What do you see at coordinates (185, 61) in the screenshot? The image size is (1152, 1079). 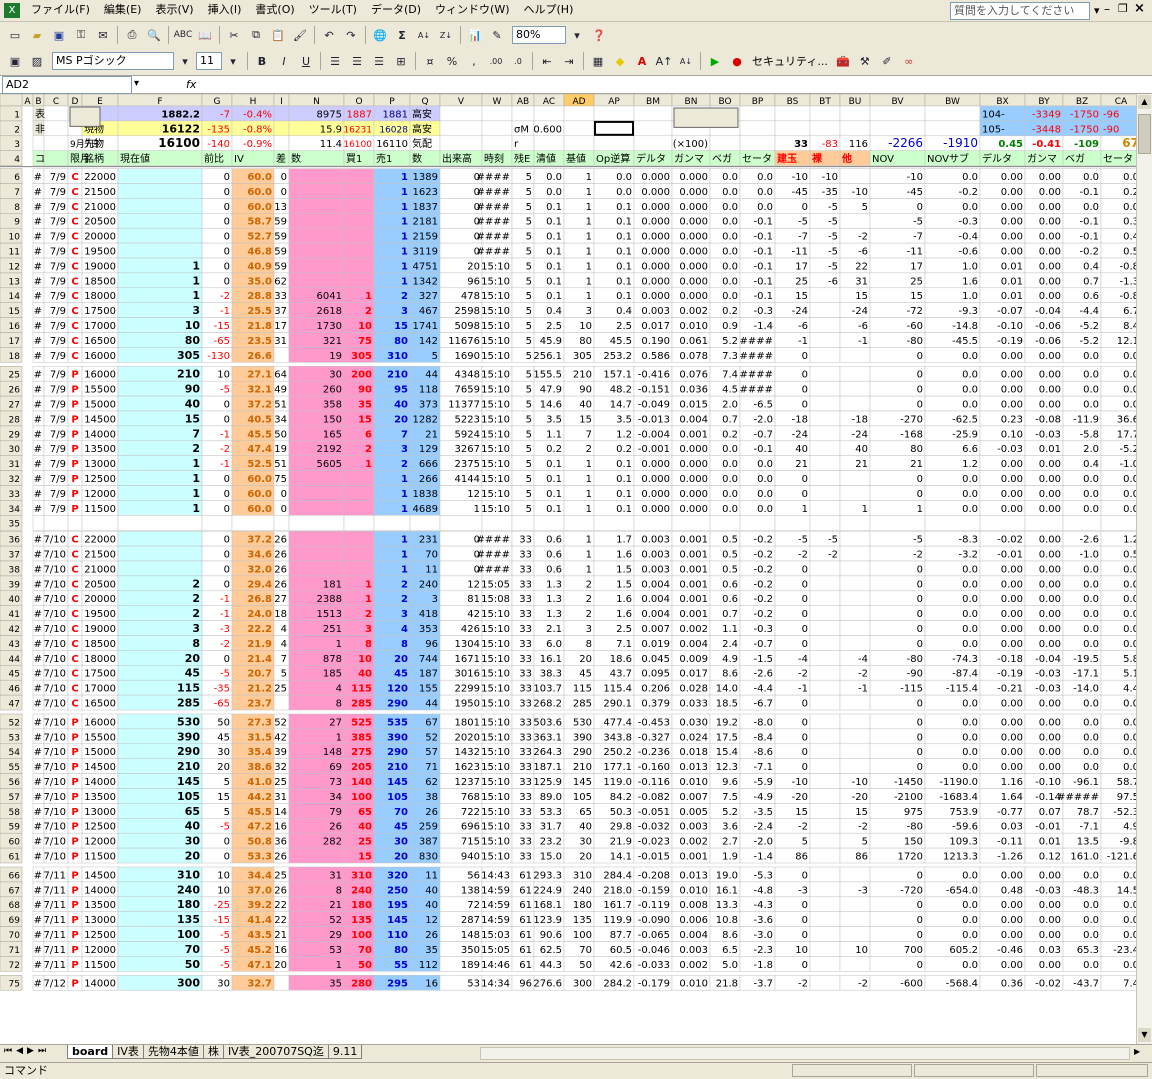 I see `font-dropdown-icon: ▾` at bounding box center [185, 61].